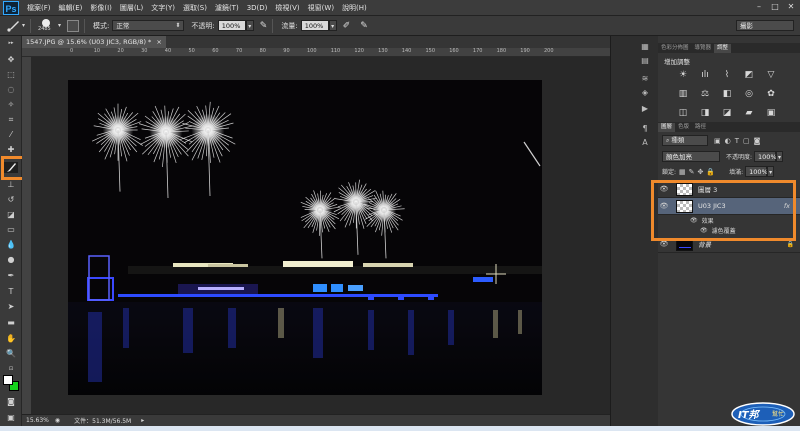 The image size is (800, 431). What do you see at coordinates (645, 144) in the screenshot?
I see `character-panel-icon: A` at bounding box center [645, 144].